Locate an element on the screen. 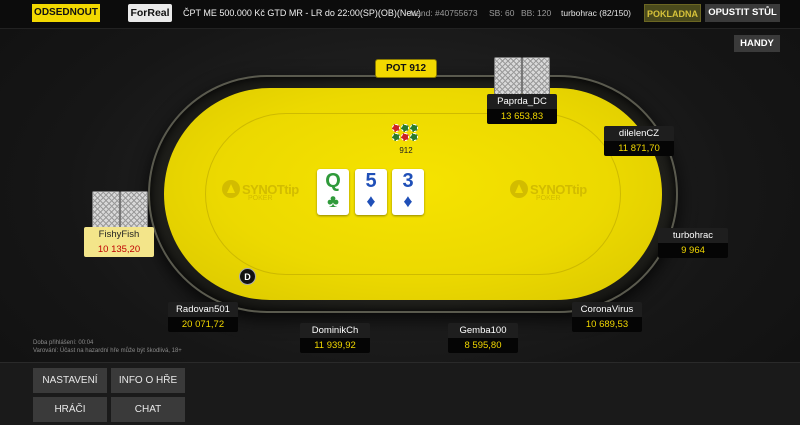 The width and height of the screenshot is (800, 425). player-name: Gemba100 is located at coordinates (483, 330).